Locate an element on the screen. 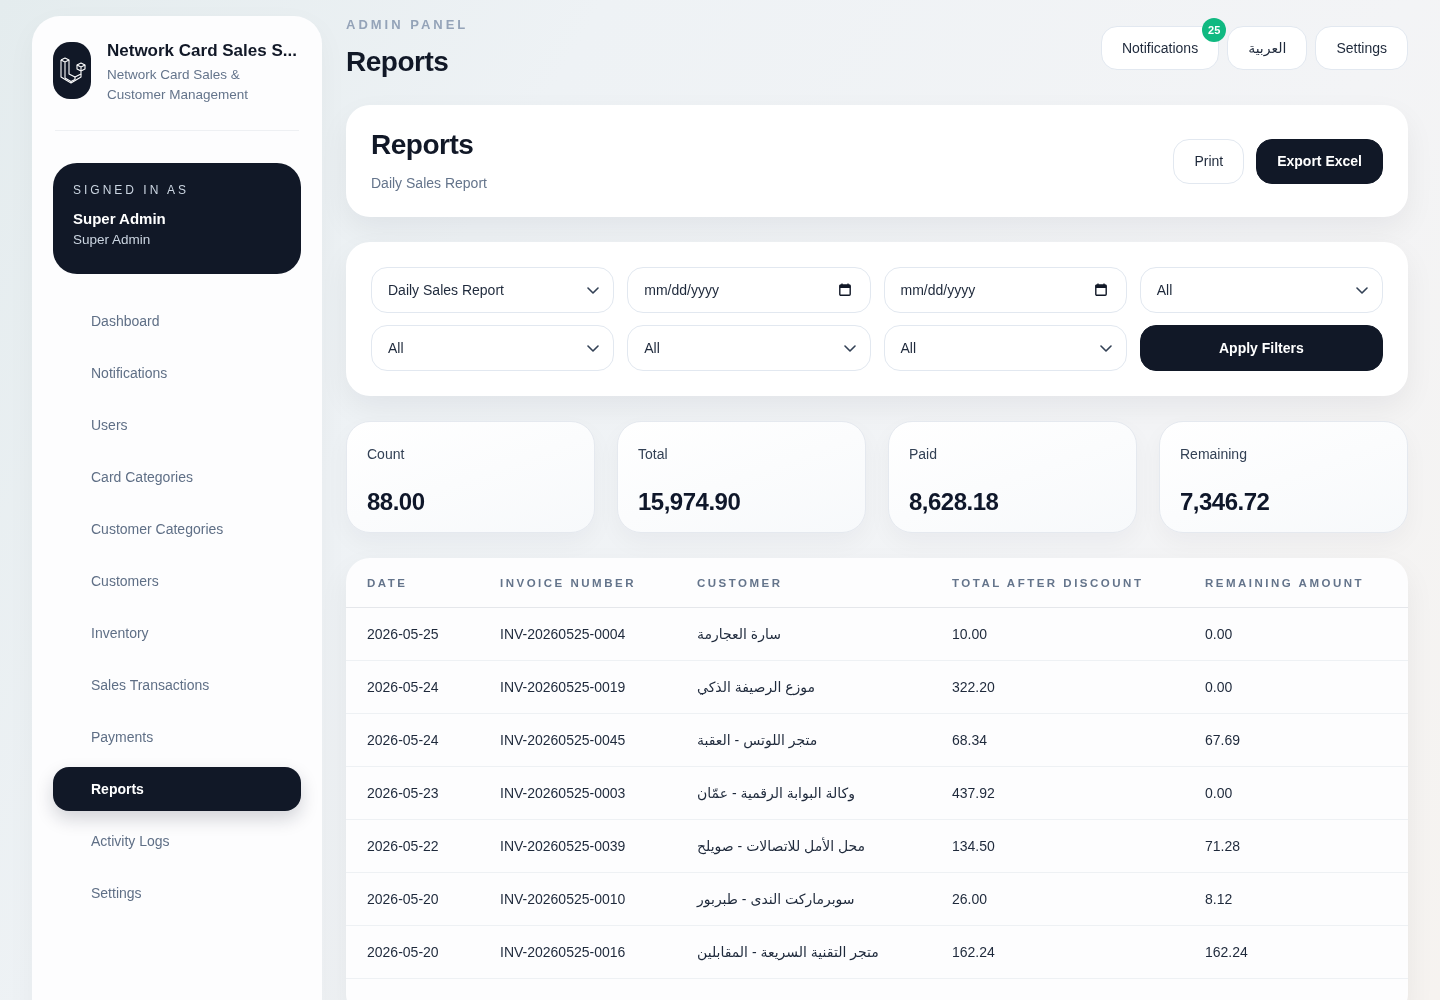 This screenshot has width=1440, height=1000. table-cell: 437.92 is located at coordinates (1078, 793).